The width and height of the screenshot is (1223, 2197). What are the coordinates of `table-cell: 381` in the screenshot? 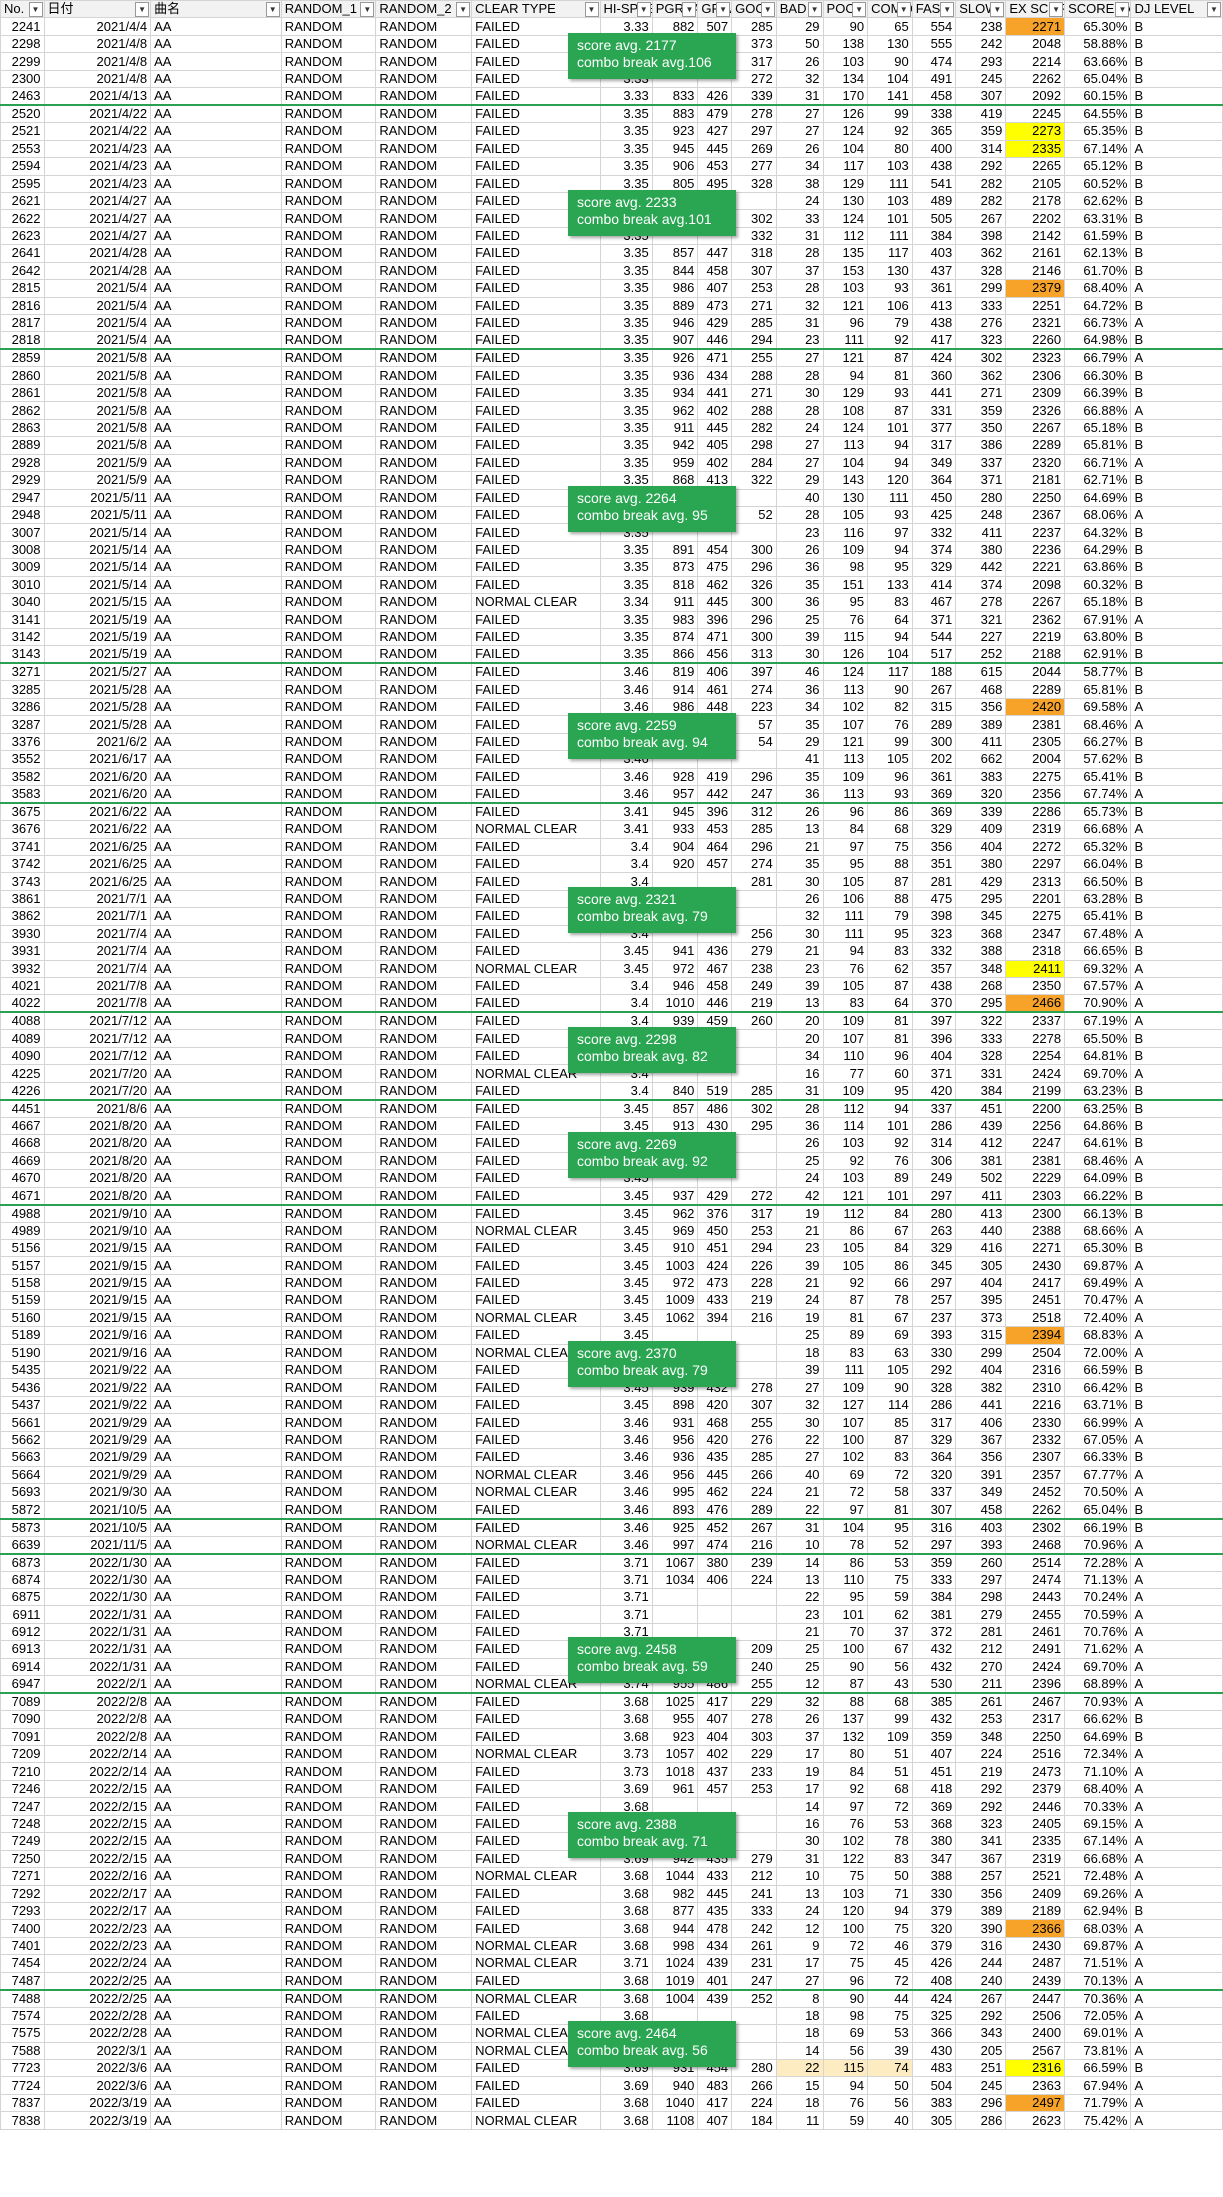 It's located at (981, 1161).